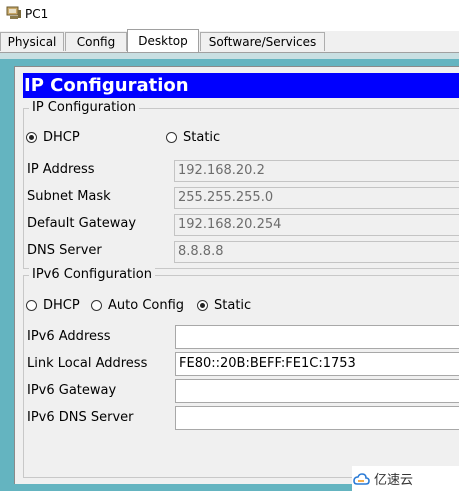  Describe the element at coordinates (202, 137) in the screenshot. I see `ipv4-static-label: Static` at that location.